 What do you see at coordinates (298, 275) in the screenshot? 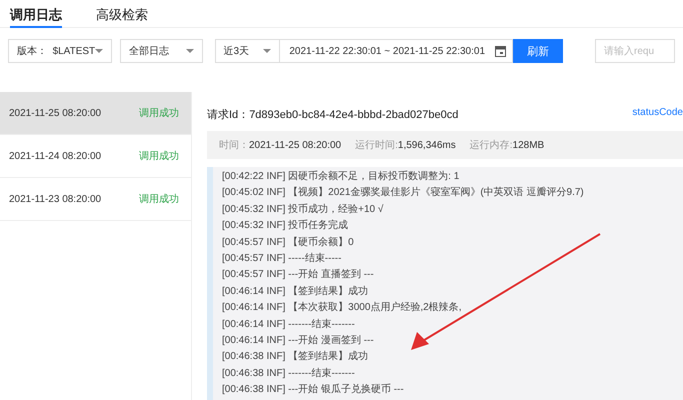
I see `log-line: [00:45:57 INF] ---开始 直播签到 ---` at bounding box center [298, 275].